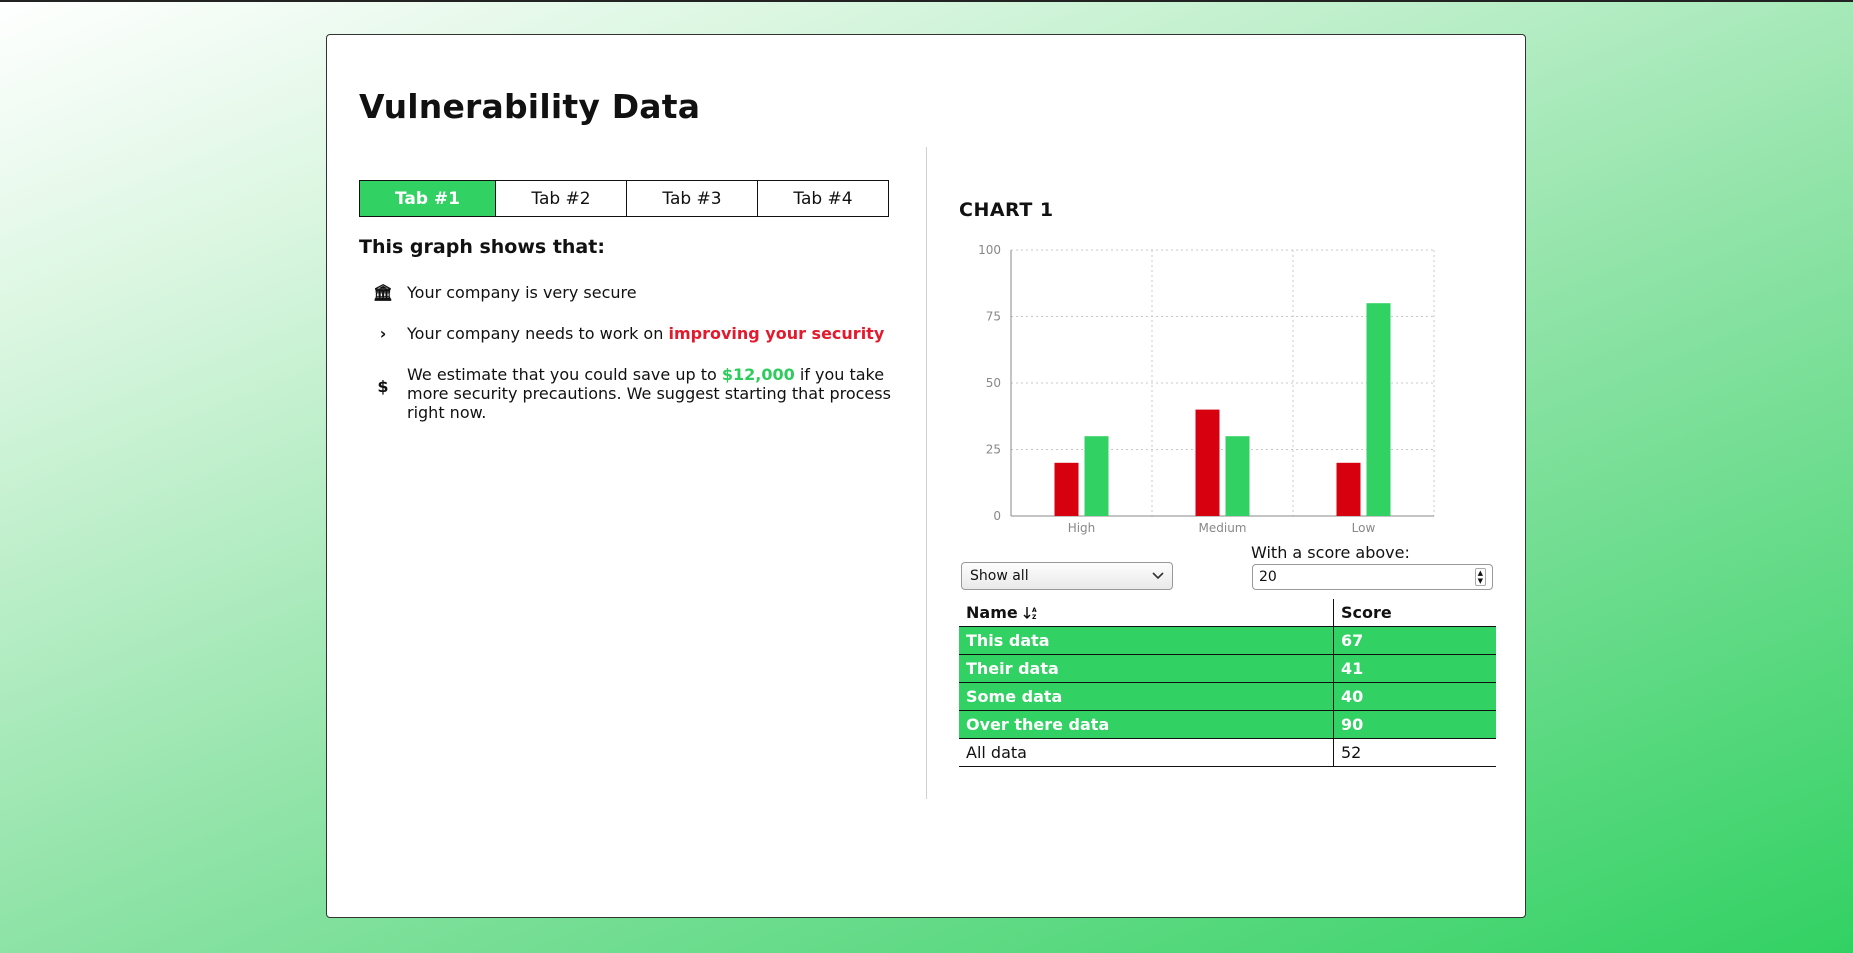 This screenshot has height=953, width=1853. Describe the element at coordinates (1480, 581) in the screenshot. I see `spinner-down-icon: ▼` at that location.